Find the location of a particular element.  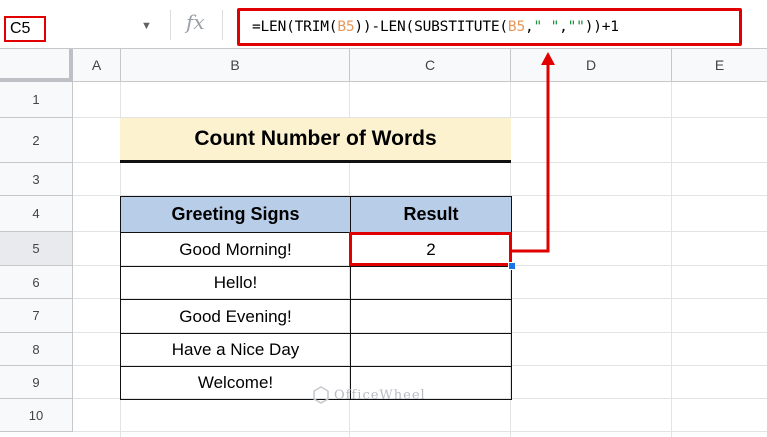

arrow-head is located at coordinates (548, 58).